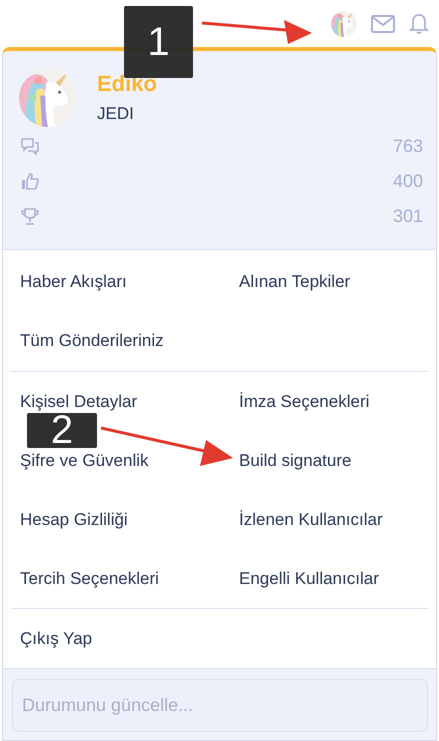  Describe the element at coordinates (304, 402) in the screenshot. I see `menu-link: İmza Seçenekleri` at that location.